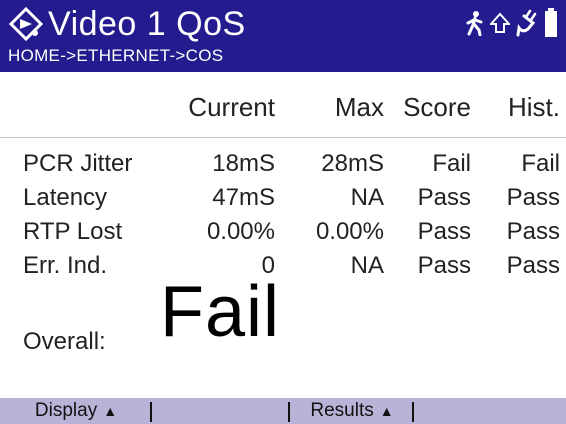 The image size is (566, 424). I want to click on walking-person-icon, so click(475, 23).